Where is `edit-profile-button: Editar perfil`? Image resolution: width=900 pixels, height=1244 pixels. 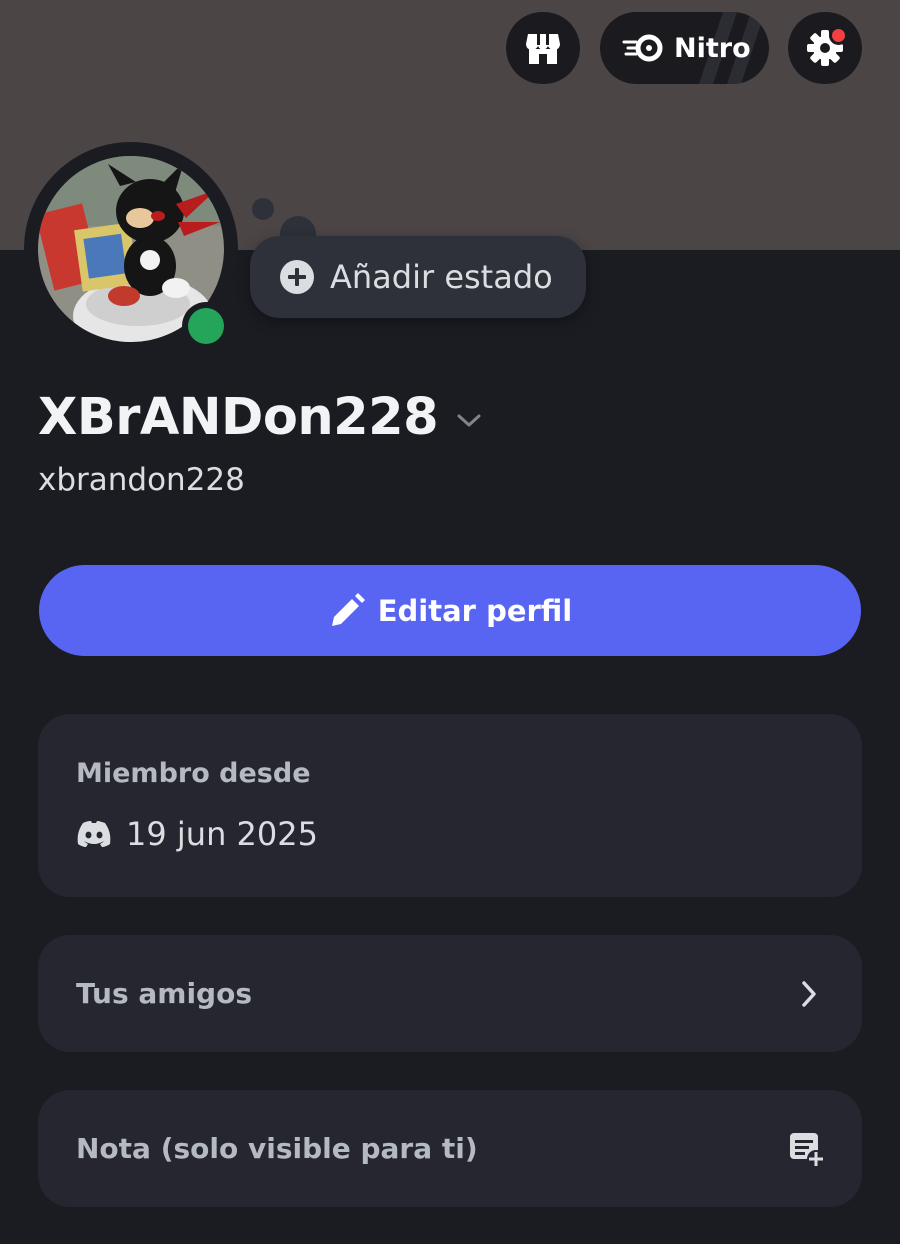 edit-profile-button: Editar perfil is located at coordinates (450, 610).